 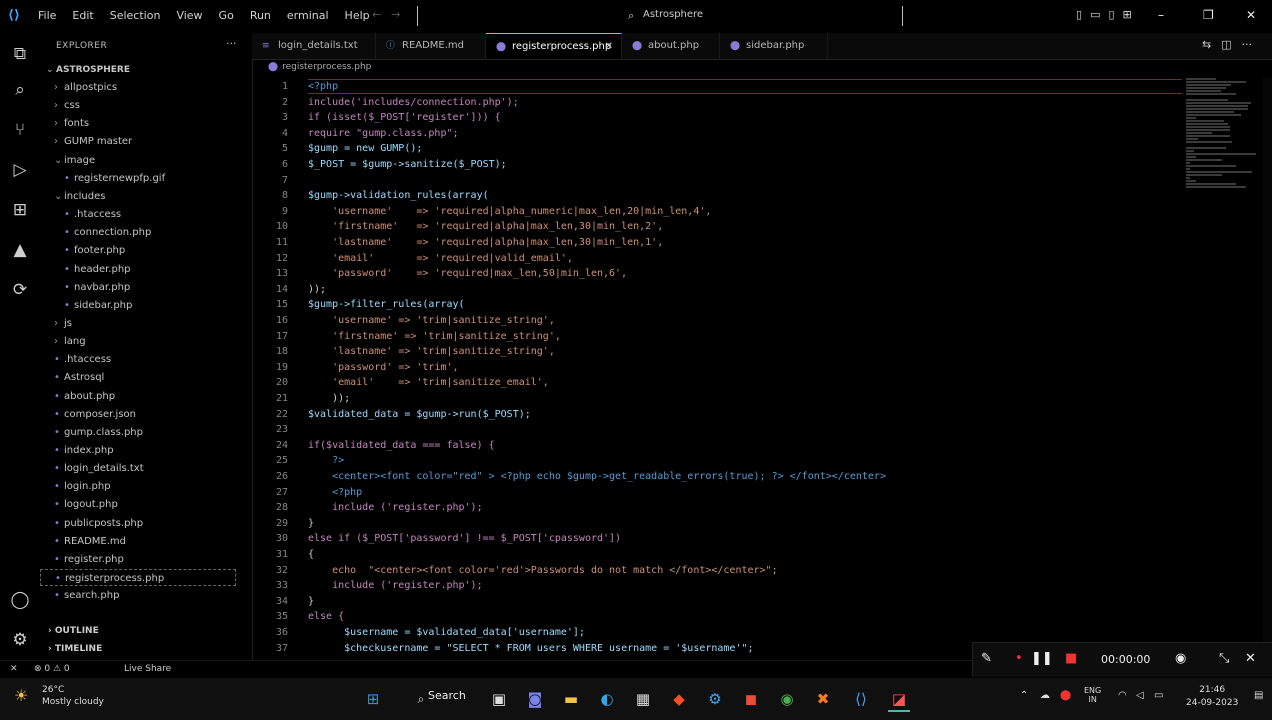 What do you see at coordinates (1024, 695) in the screenshot?
I see `tray-chevron-icon: ⌃` at bounding box center [1024, 695].